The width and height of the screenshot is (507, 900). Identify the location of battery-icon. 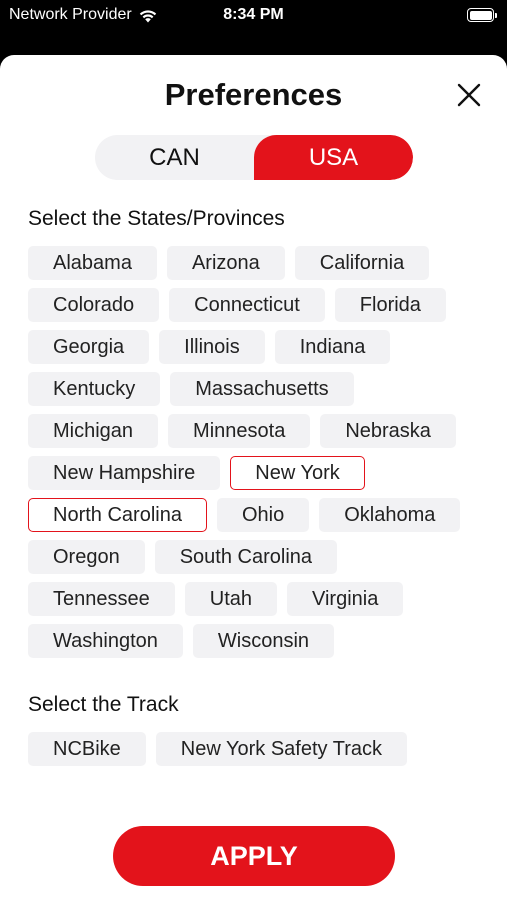
(482, 15).